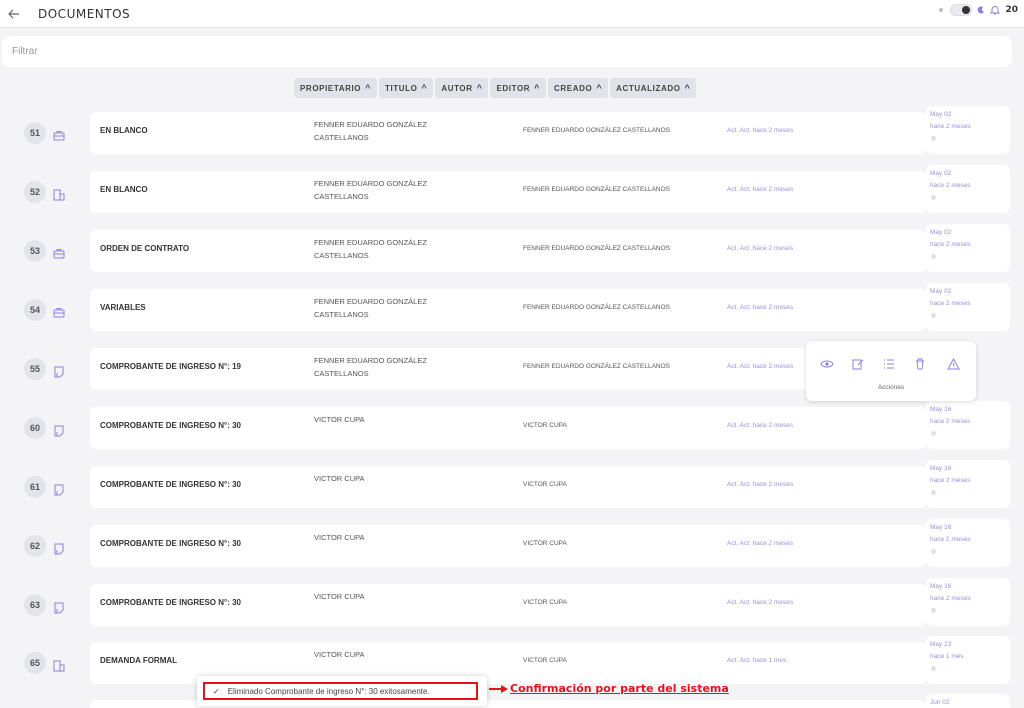 This screenshot has height=708, width=1024. Describe the element at coordinates (940, 702) in the screenshot. I see `created-date: Jun 02` at that location.